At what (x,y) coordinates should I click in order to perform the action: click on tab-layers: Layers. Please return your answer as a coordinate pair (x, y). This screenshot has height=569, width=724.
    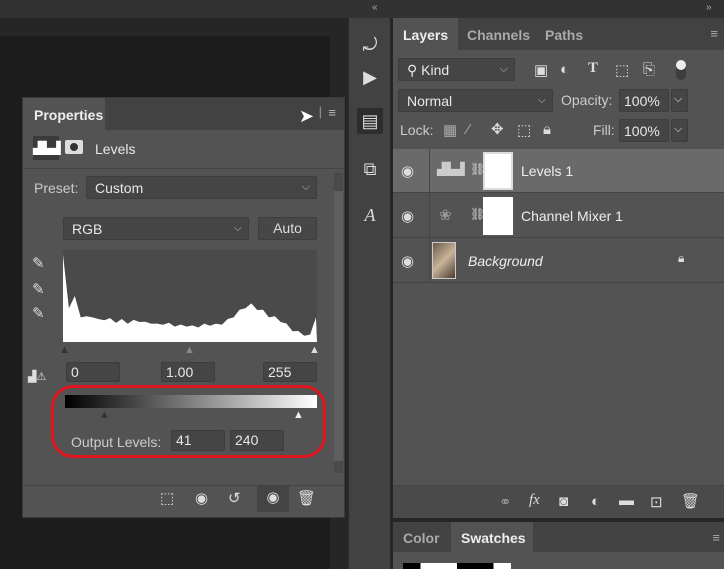
    Looking at the image, I should click on (426, 34).